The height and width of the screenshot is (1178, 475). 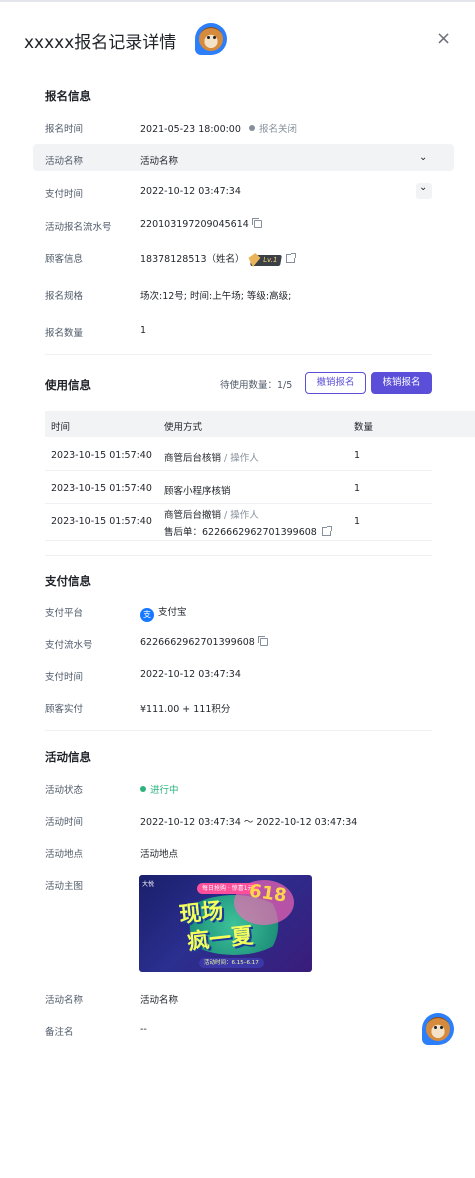 What do you see at coordinates (68, 96) in the screenshot?
I see `signup-info-title: 报名信息` at bounding box center [68, 96].